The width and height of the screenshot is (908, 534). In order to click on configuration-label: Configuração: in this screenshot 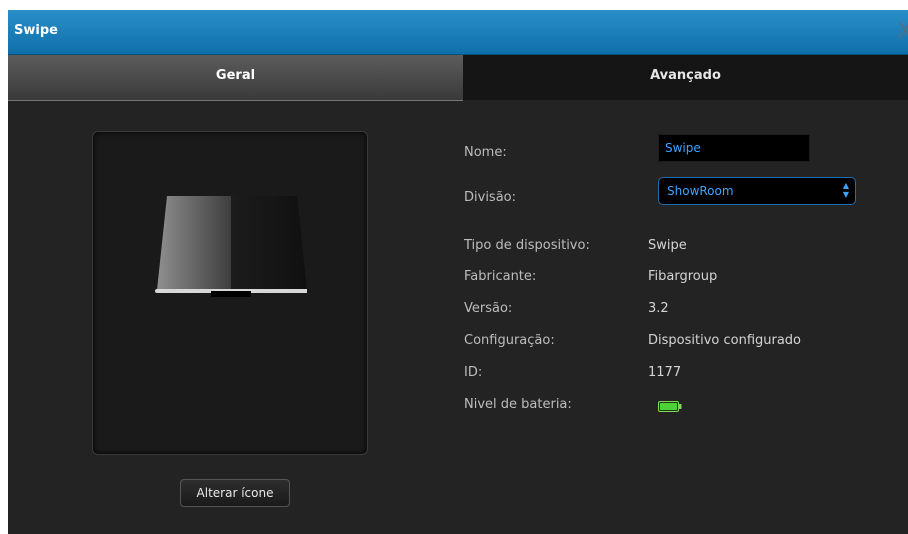, I will do `click(509, 340)`.